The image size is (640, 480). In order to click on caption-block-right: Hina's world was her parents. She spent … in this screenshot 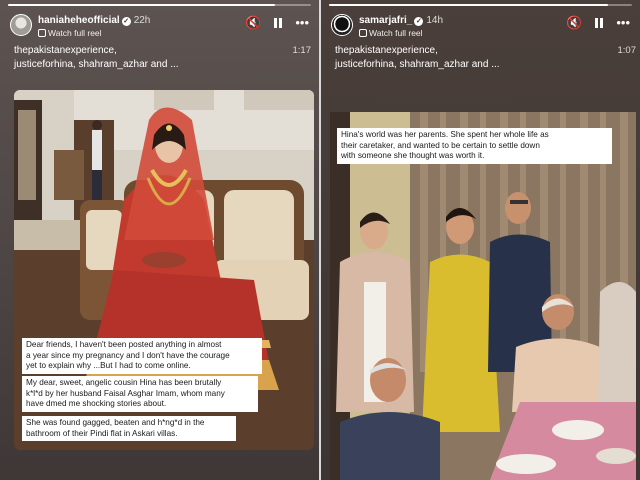, I will do `click(474, 146)`.